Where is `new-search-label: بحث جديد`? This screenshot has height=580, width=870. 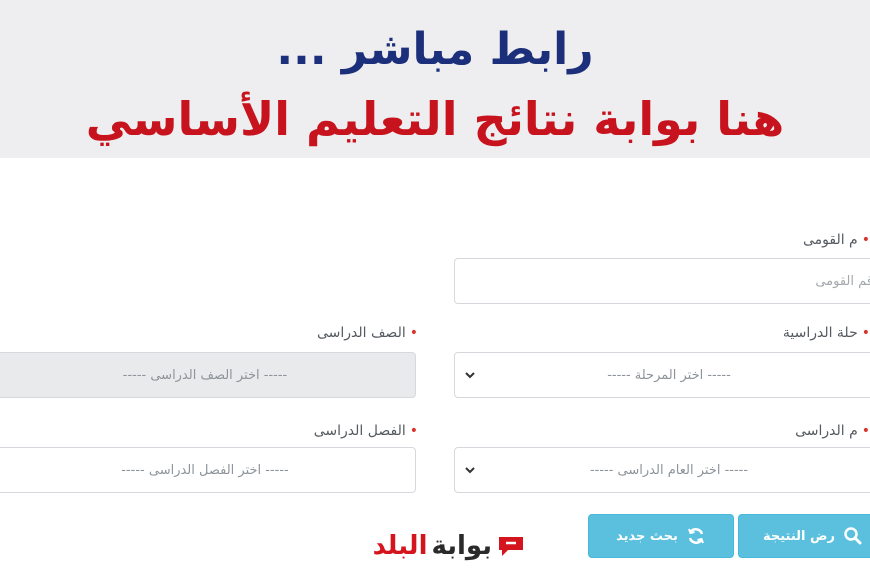
new-search-label: بحث جديد is located at coordinates (647, 536).